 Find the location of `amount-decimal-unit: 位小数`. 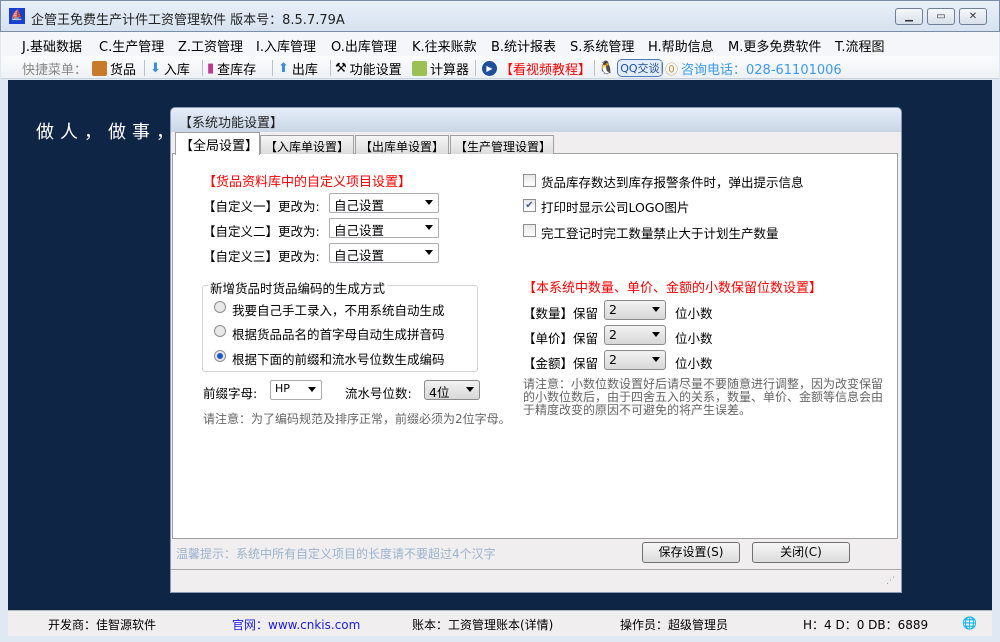

amount-decimal-unit: 位小数 is located at coordinates (694, 363).